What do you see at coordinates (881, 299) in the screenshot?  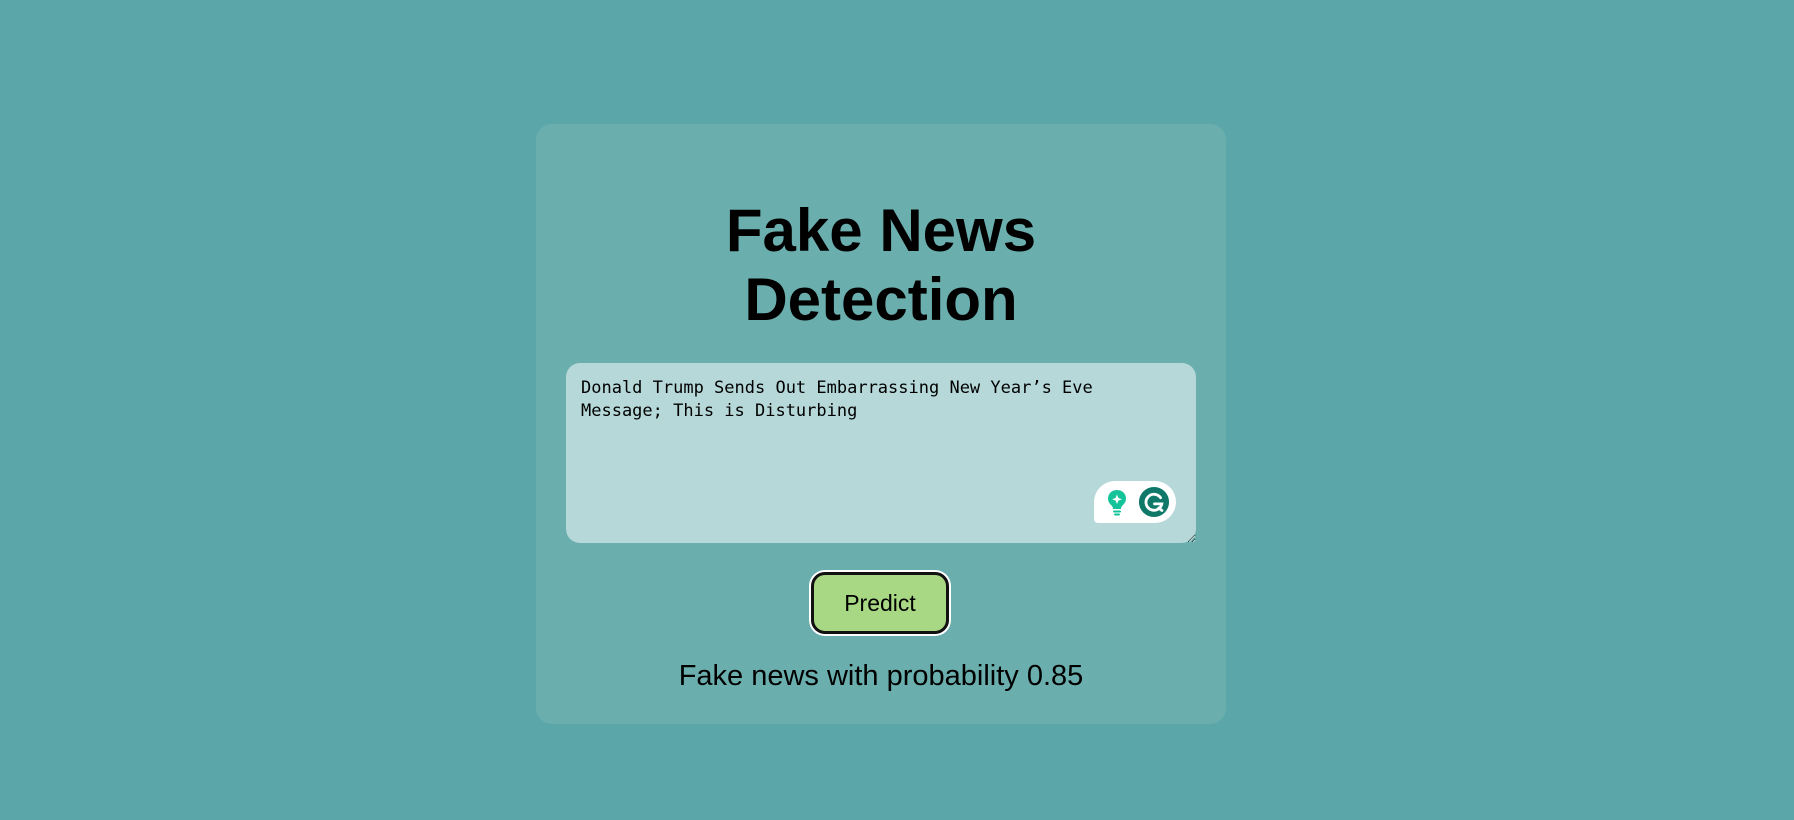 I see `page-title-line-2: Detection` at bounding box center [881, 299].